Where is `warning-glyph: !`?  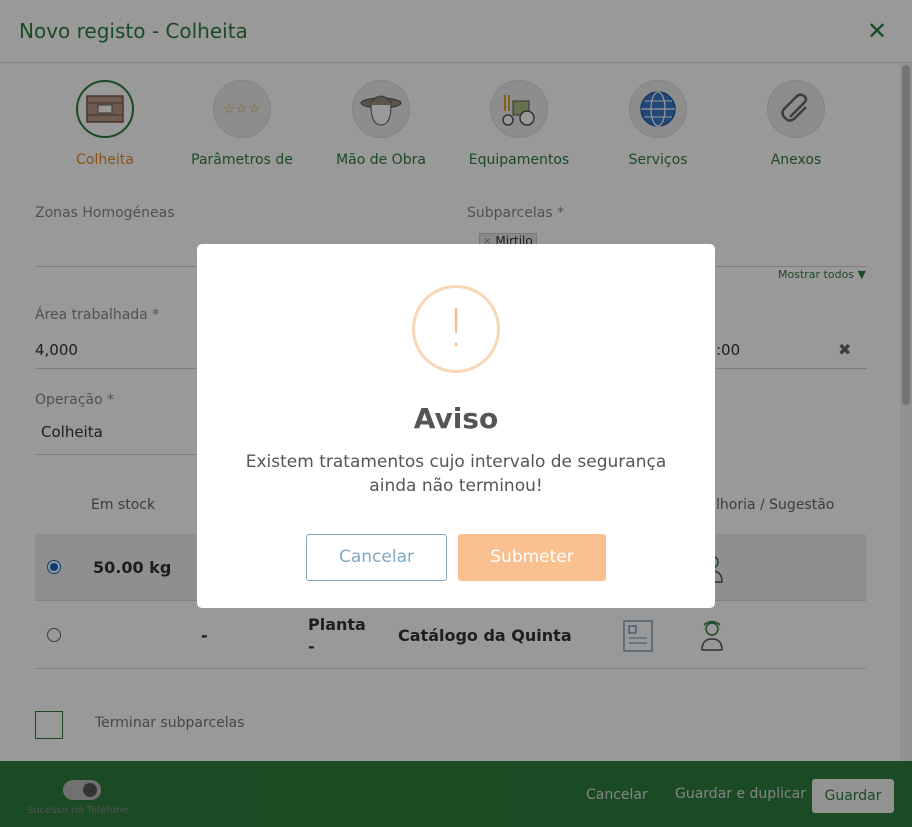
warning-glyph: ! is located at coordinates (456, 329).